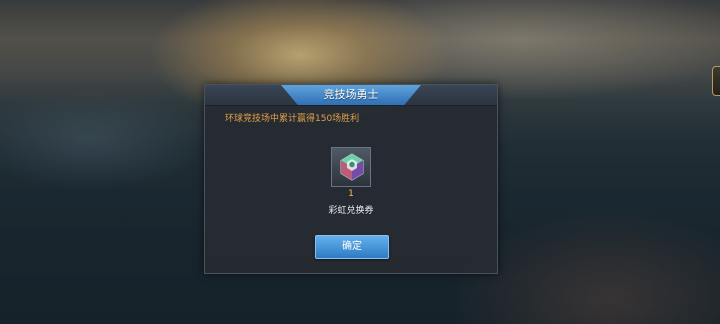 The width and height of the screenshot is (720, 324). Describe the element at coordinates (351, 211) in the screenshot. I see `reward-name: 彩虹兑换券` at that location.